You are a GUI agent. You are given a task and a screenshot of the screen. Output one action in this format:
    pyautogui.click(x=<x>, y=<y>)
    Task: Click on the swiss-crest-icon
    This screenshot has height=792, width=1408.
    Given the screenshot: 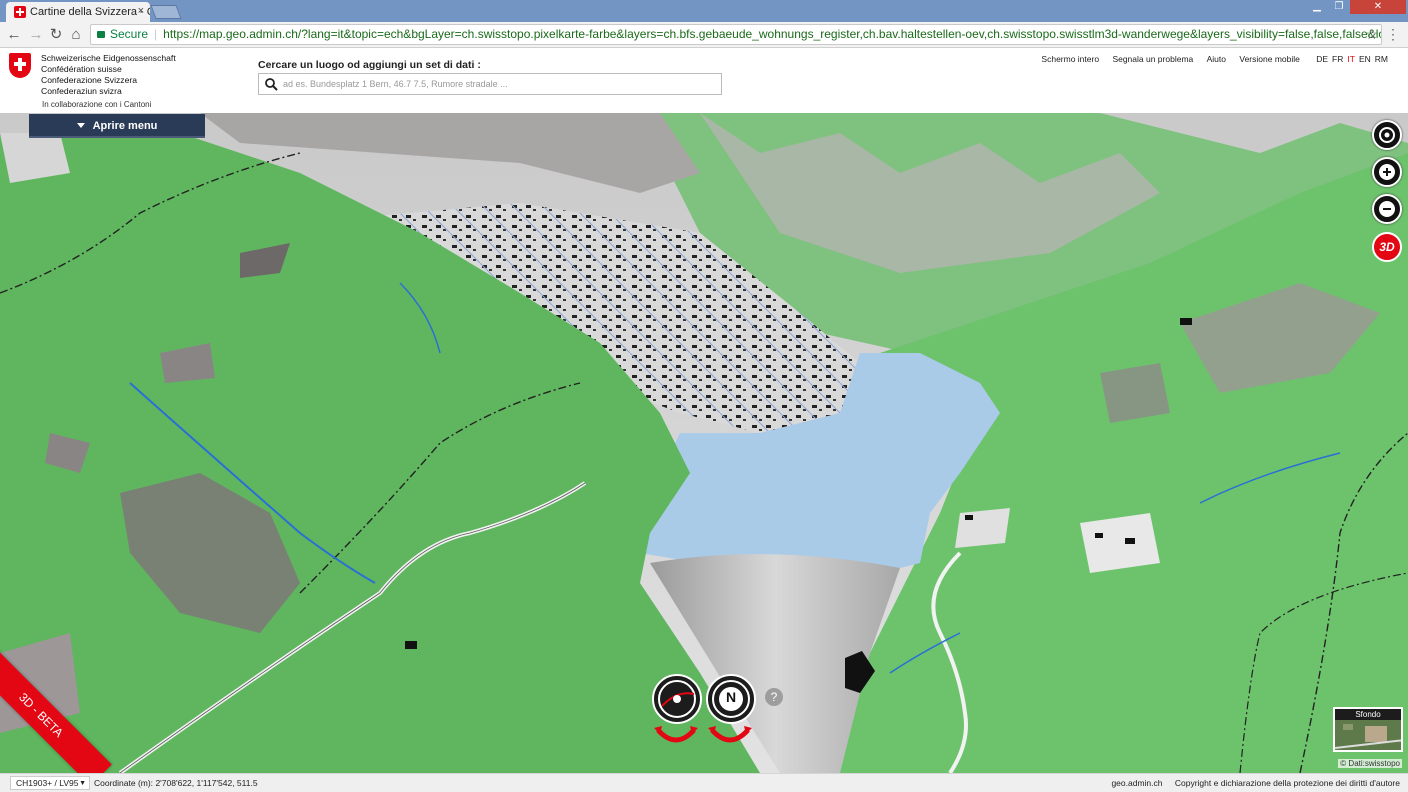 What is the action you would take?
    pyautogui.click(x=20, y=65)
    